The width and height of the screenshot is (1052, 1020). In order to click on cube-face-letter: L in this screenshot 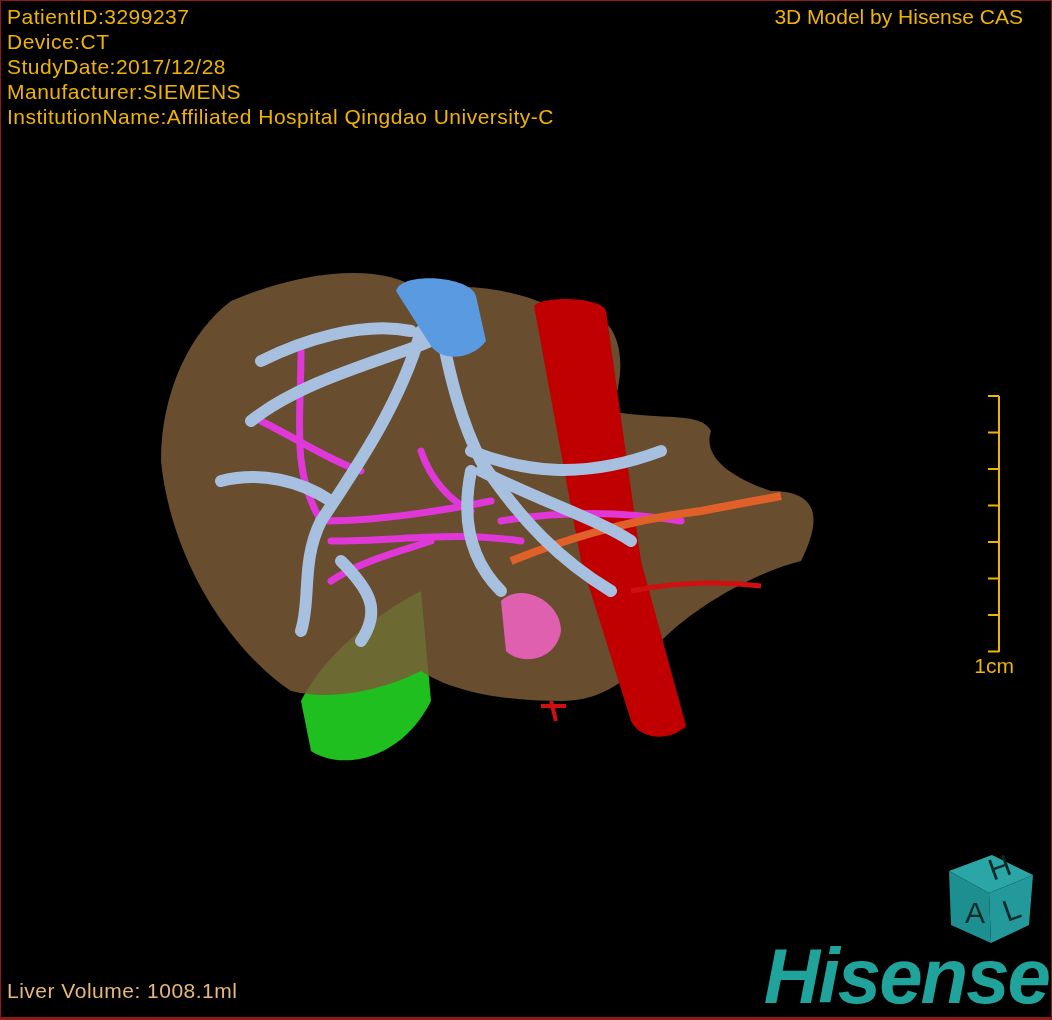, I will do `click(1012, 909)`.